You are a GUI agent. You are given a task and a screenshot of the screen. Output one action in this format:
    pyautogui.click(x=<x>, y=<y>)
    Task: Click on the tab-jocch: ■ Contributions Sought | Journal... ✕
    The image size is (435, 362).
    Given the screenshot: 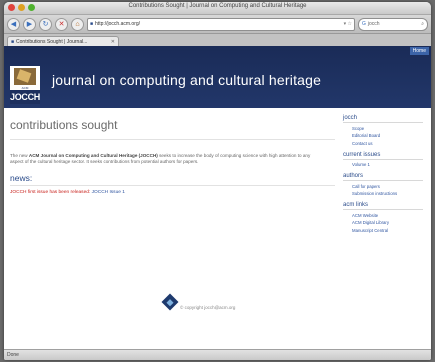 What is the action you would take?
    pyautogui.click(x=63, y=41)
    